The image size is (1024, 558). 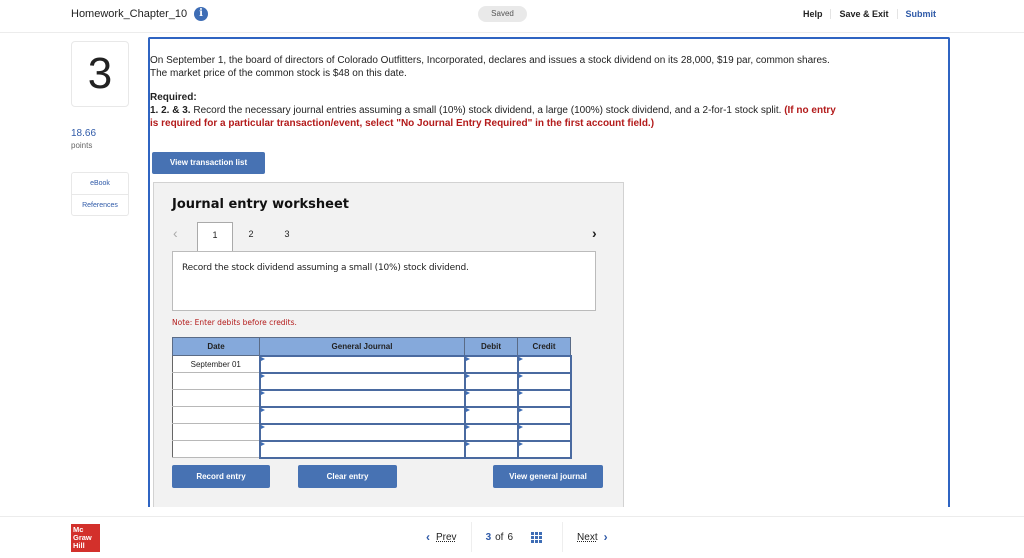 I want to click on grid-icon, so click(x=537, y=537).